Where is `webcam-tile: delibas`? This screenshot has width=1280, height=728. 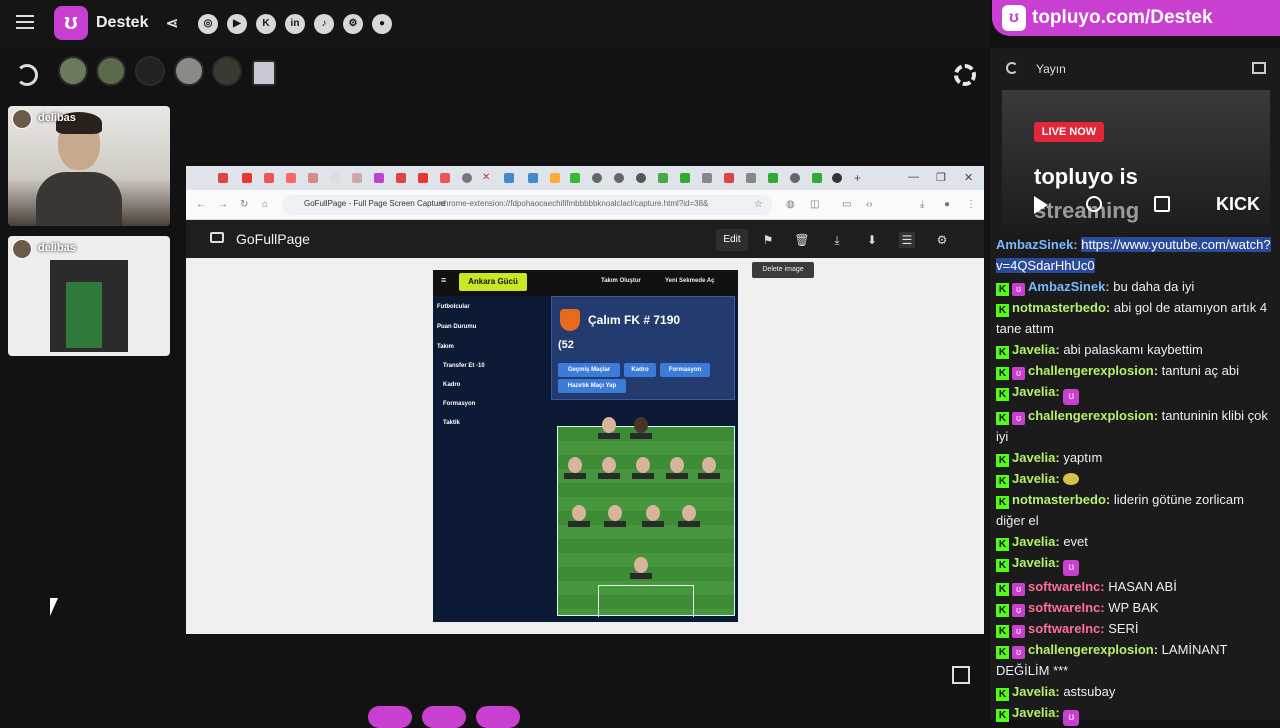
webcam-tile: delibas is located at coordinates (89, 166).